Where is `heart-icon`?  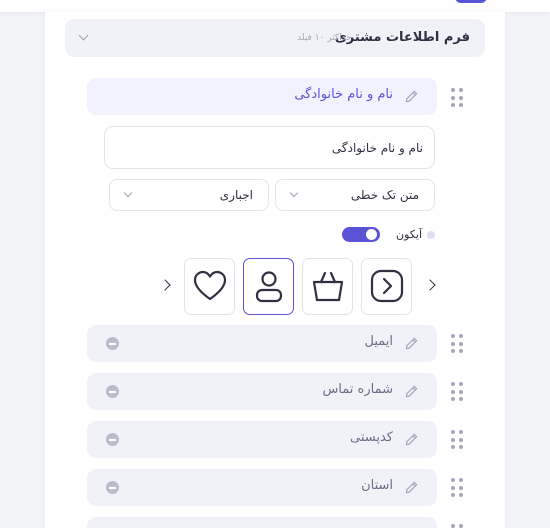
heart-icon is located at coordinates (210, 285).